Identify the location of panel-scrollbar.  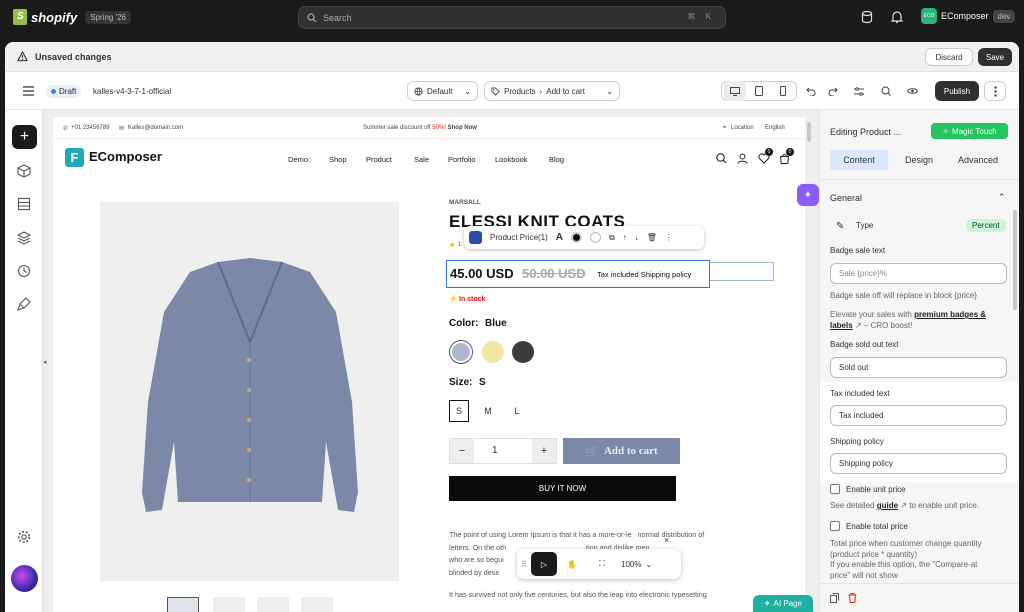
(1015, 260).